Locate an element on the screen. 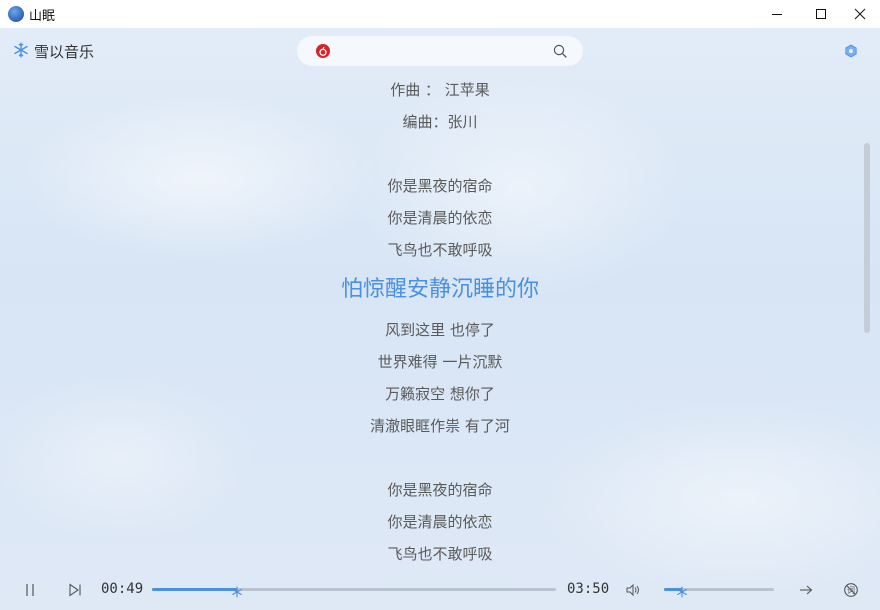 This screenshot has width=880, height=610. lyrics-toggle-icon: 词 is located at coordinates (851, 590).